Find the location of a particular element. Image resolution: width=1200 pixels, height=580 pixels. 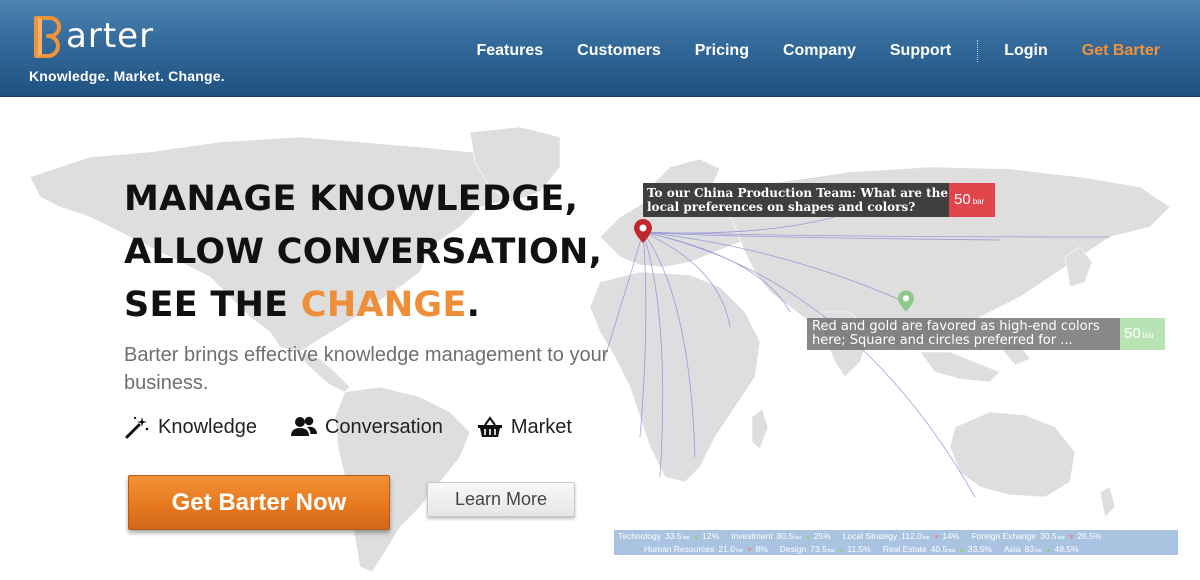

feature-market: Market is located at coordinates (524, 427).